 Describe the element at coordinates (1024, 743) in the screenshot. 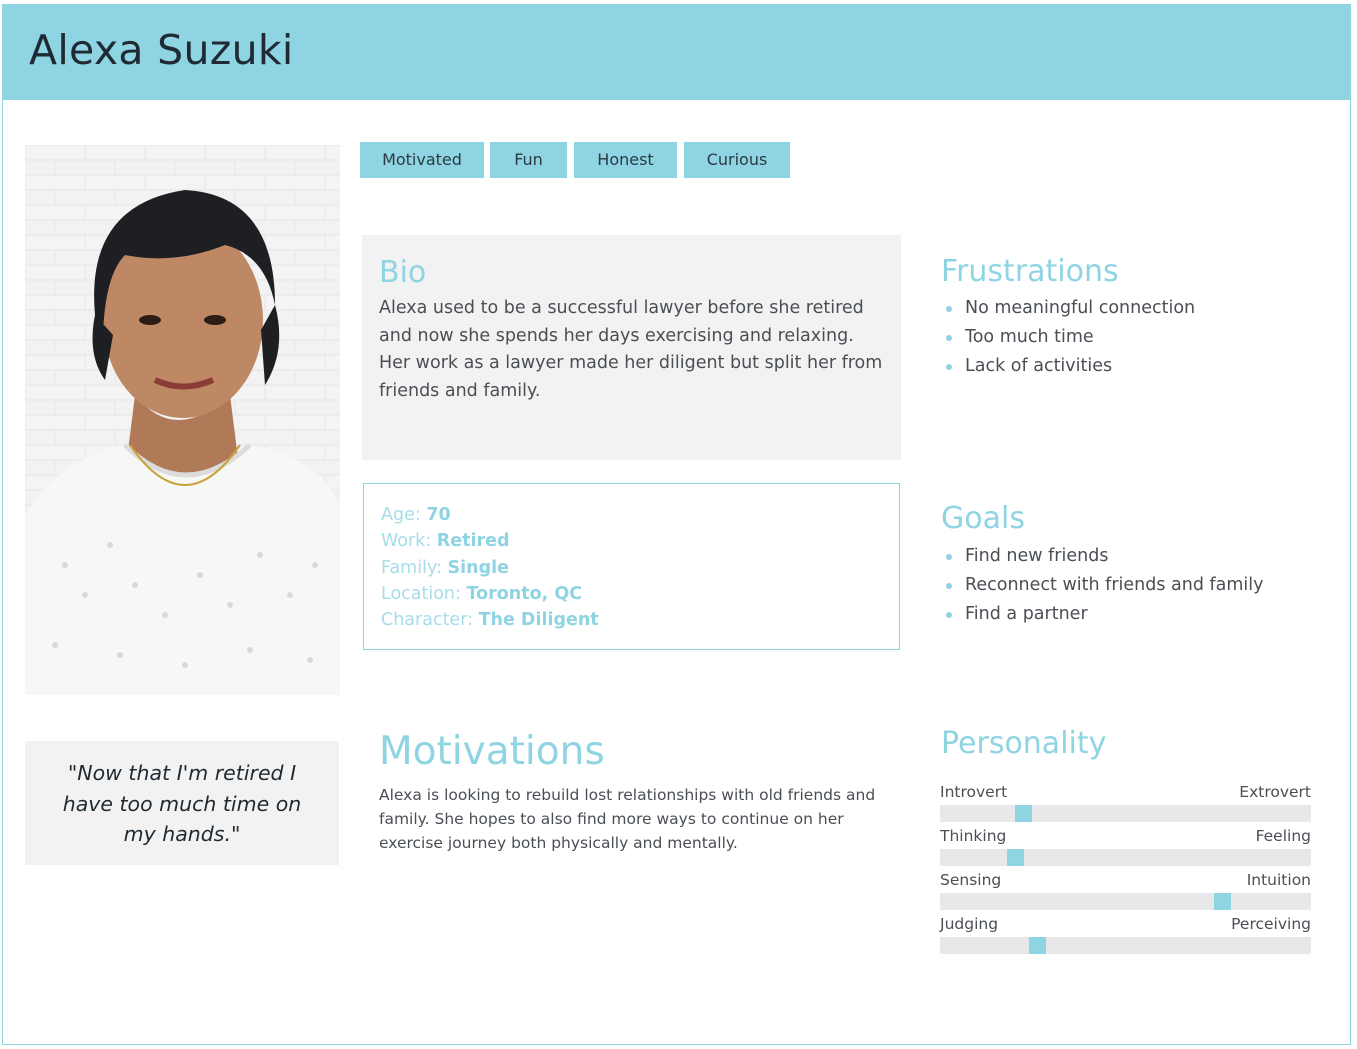

I see `personality-title: Personality` at that location.